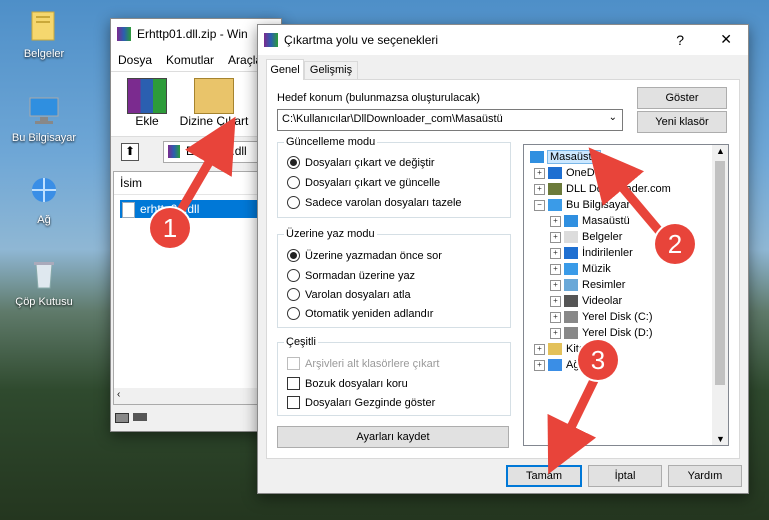  I want to click on tree-item: + Müzik, so click(580, 269).